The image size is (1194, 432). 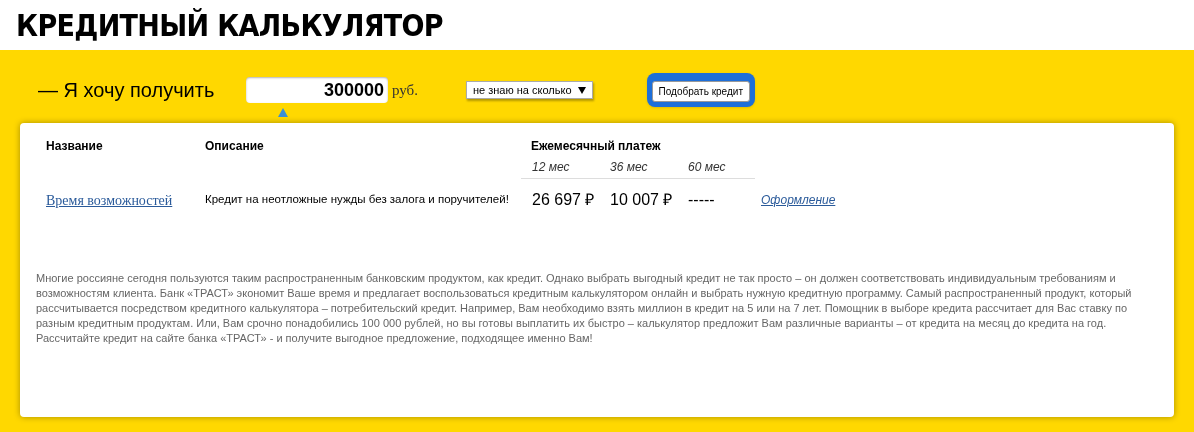 I want to click on monthly-payment: 26 697 ₽, so click(x=563, y=200).